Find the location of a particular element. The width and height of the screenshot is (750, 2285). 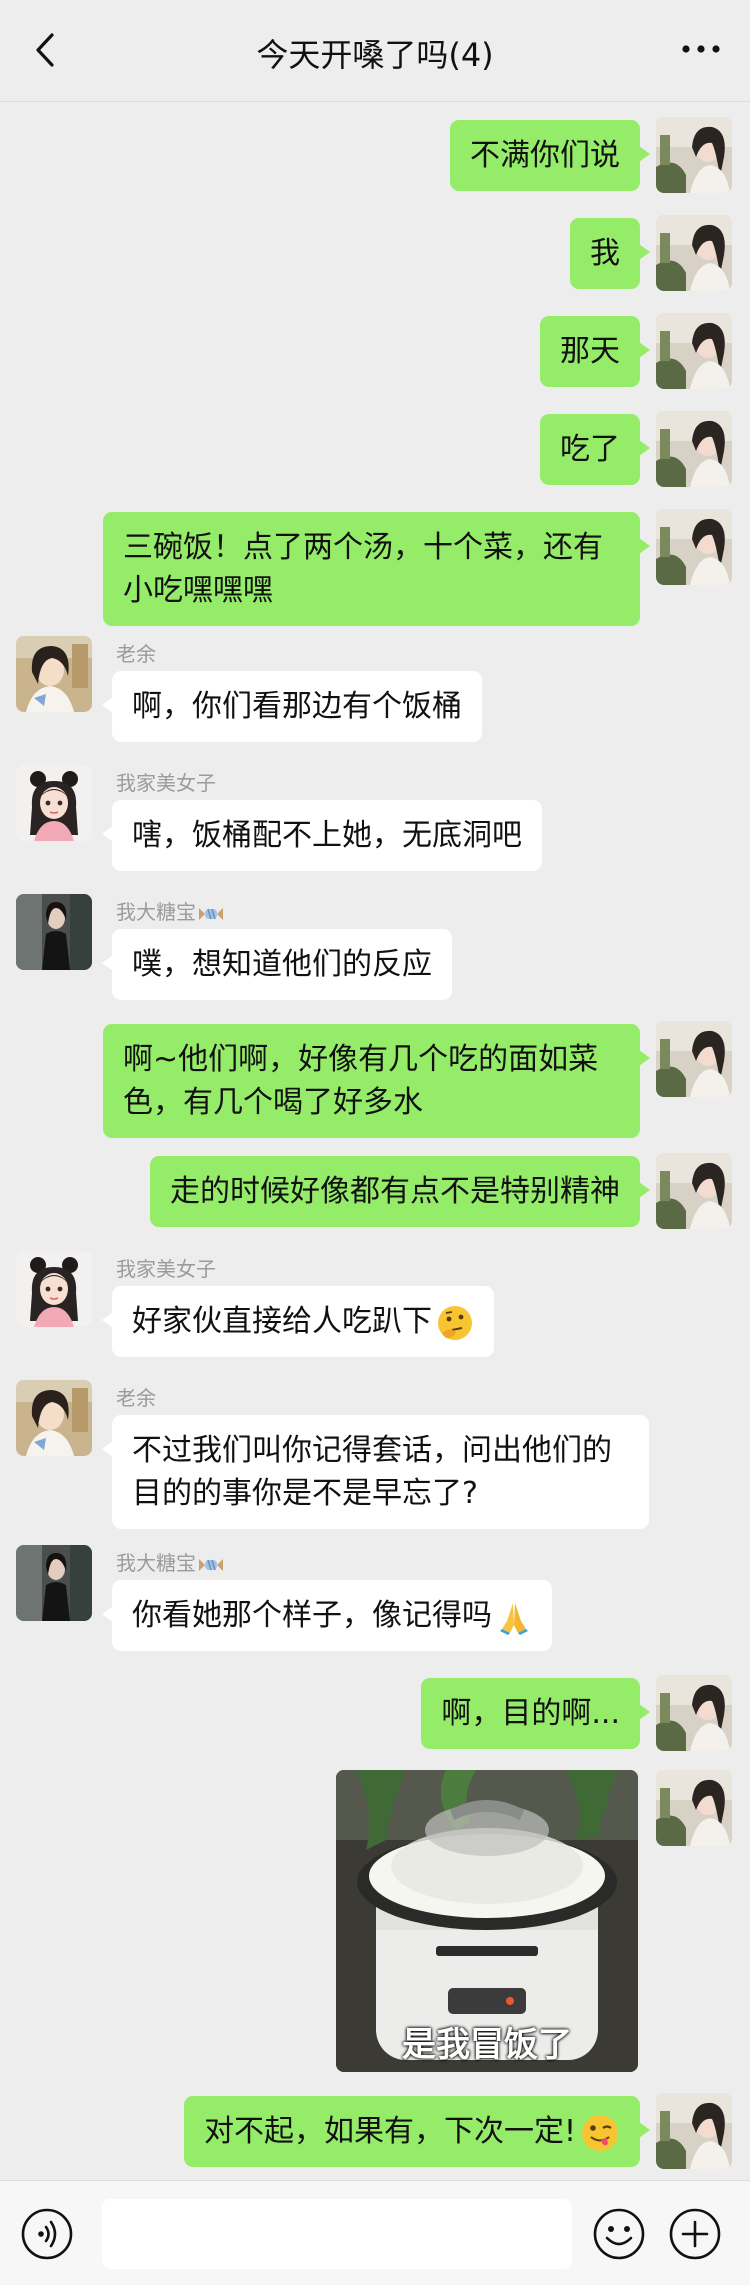

message-row: 啊~他们啊，好像有几个吃的面如菜色，有几个喝了好多水 is located at coordinates (375, 1079).